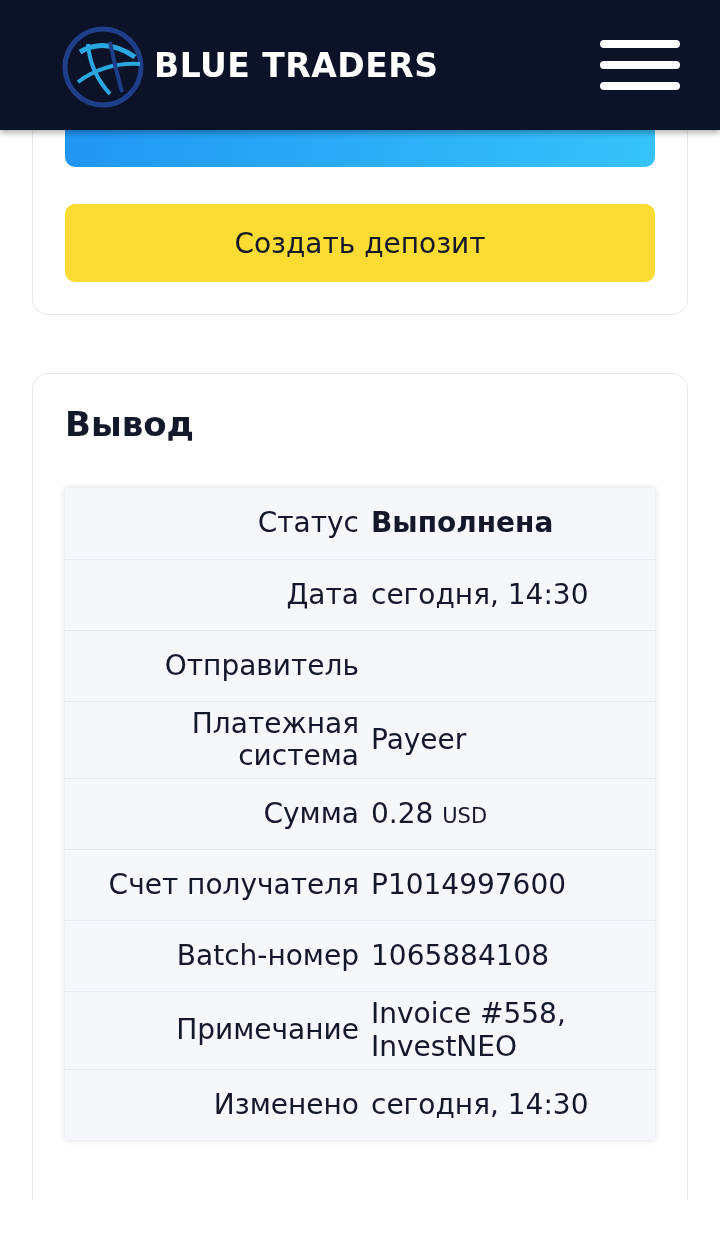 The height and width of the screenshot is (1256, 720). Describe the element at coordinates (267, 956) in the screenshot. I see `row-label: Batch-номер` at that location.